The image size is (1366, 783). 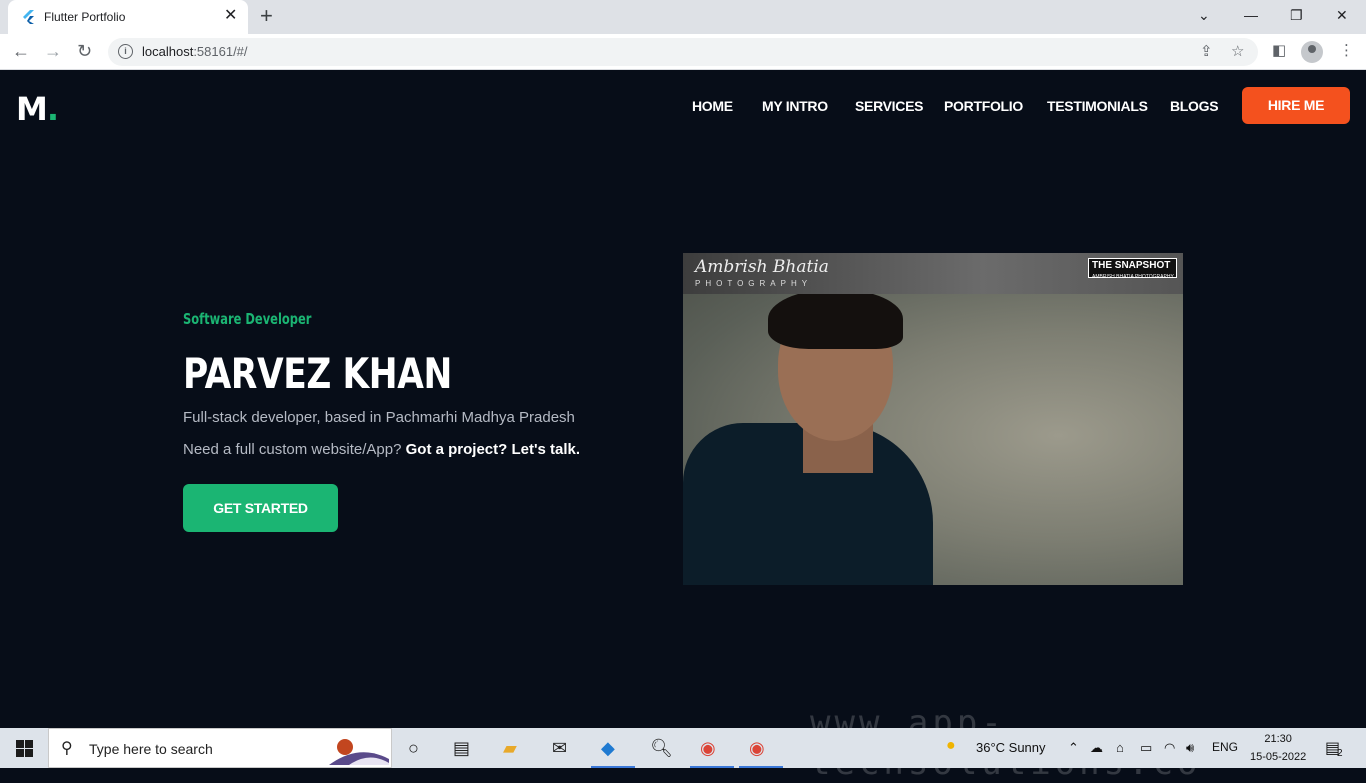 I want to click on chrome-active-icon: ◉, so click(x=761, y=752).